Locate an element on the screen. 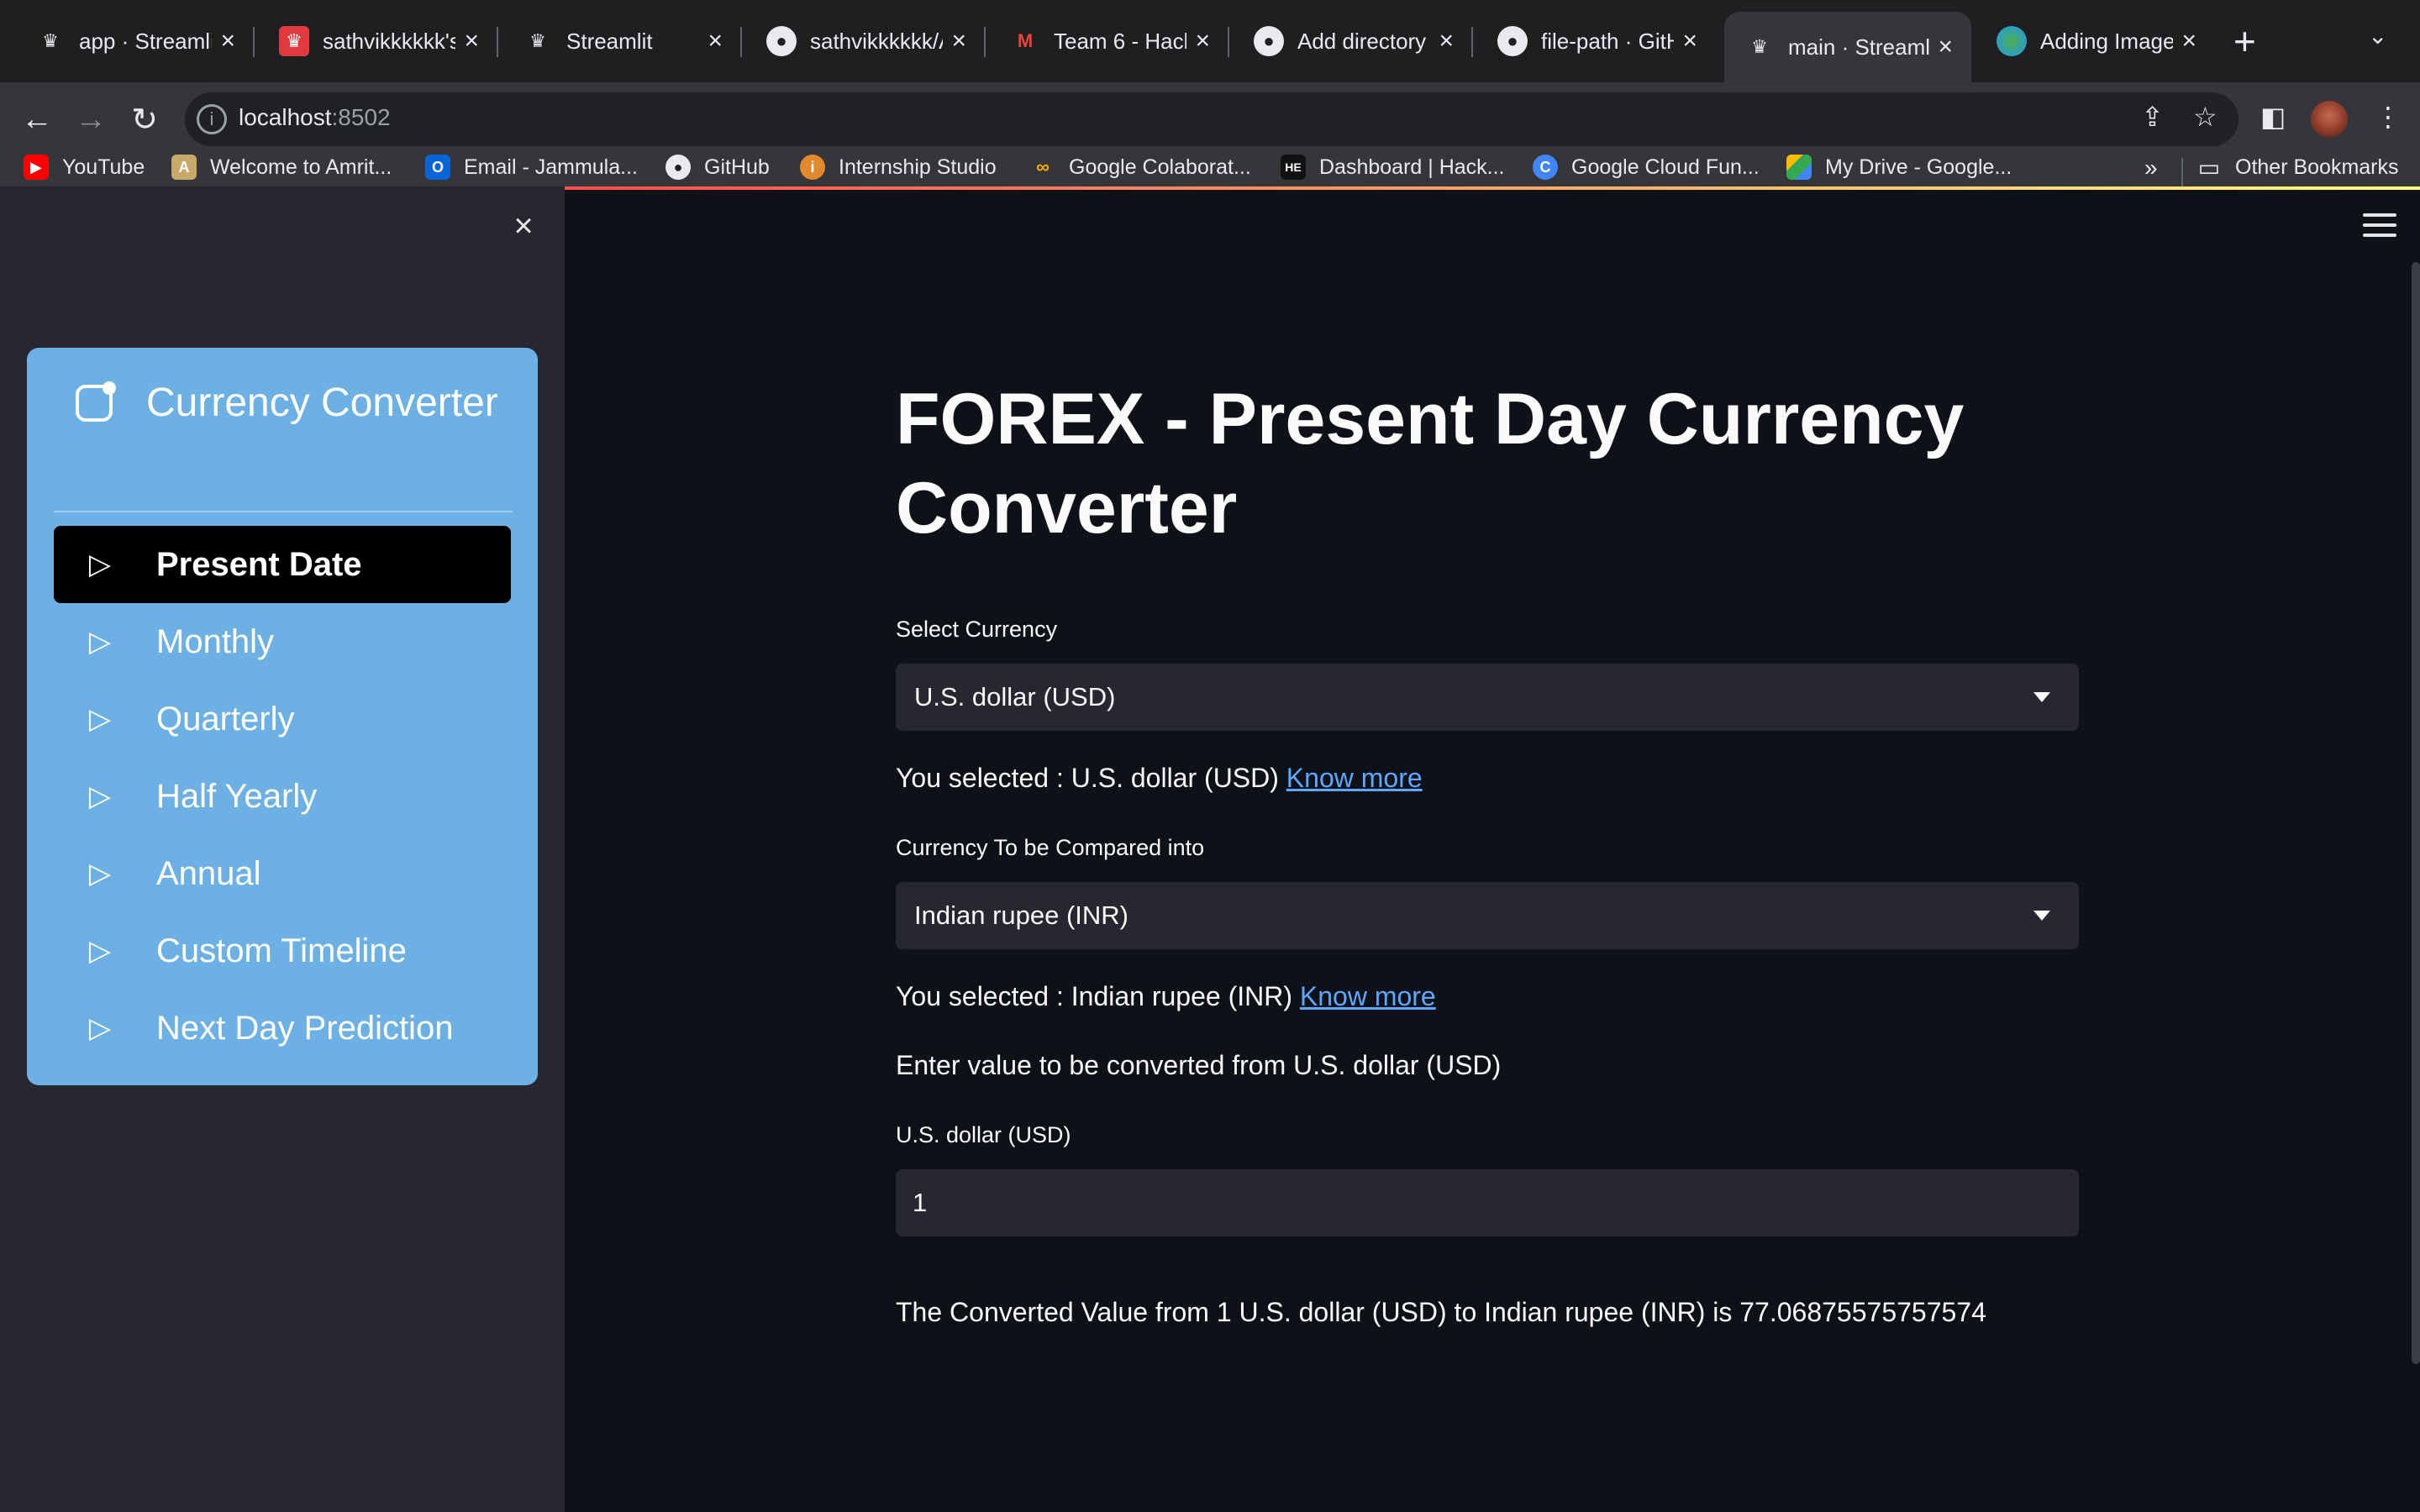 Image resolution: width=2420 pixels, height=1512 pixels. compare-currency-label: Currency To be Compared into is located at coordinates (1050, 847).